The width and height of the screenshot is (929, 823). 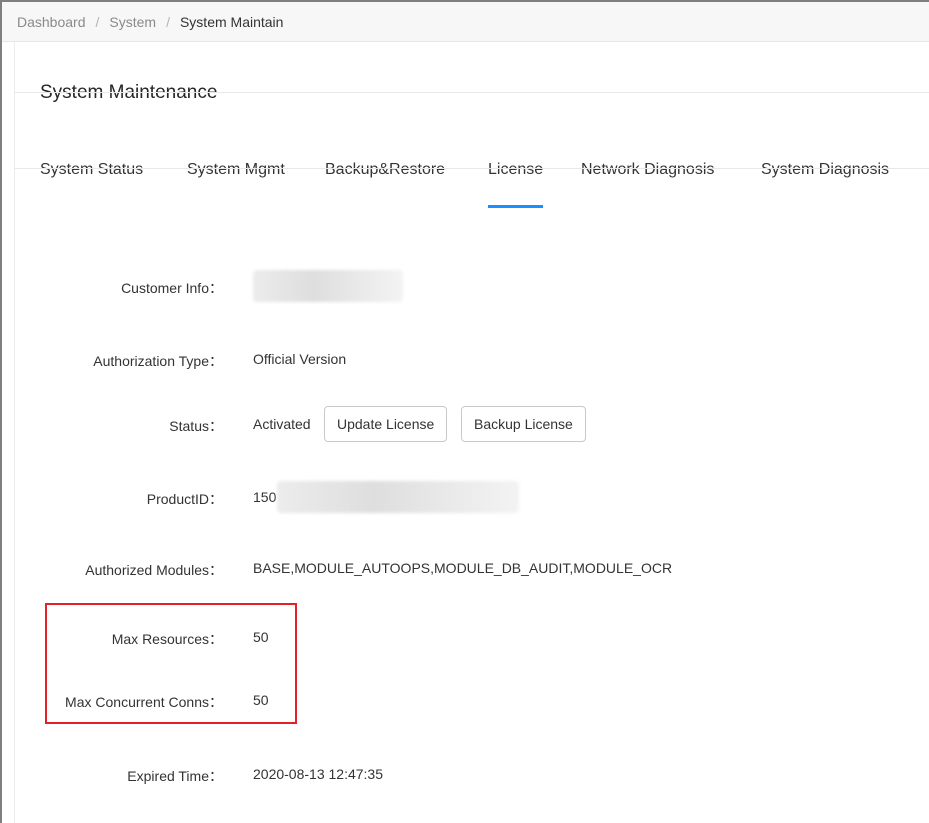 I want to click on highlight-annotation-box, so click(x=171, y=663).